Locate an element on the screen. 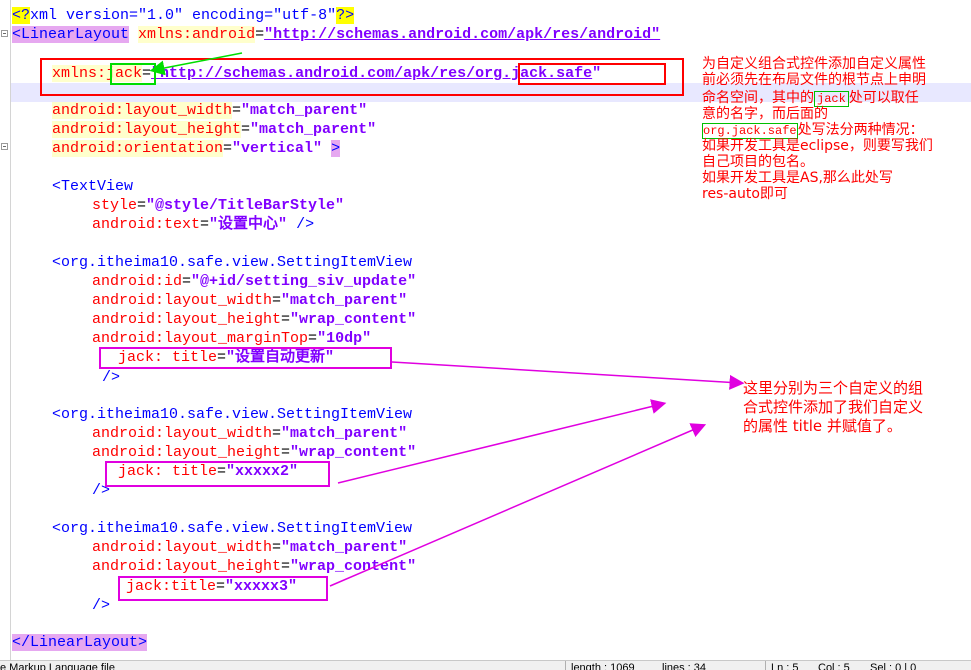  namespace-note-line-7: 自己项目的包名。 is located at coordinates (758, 162).